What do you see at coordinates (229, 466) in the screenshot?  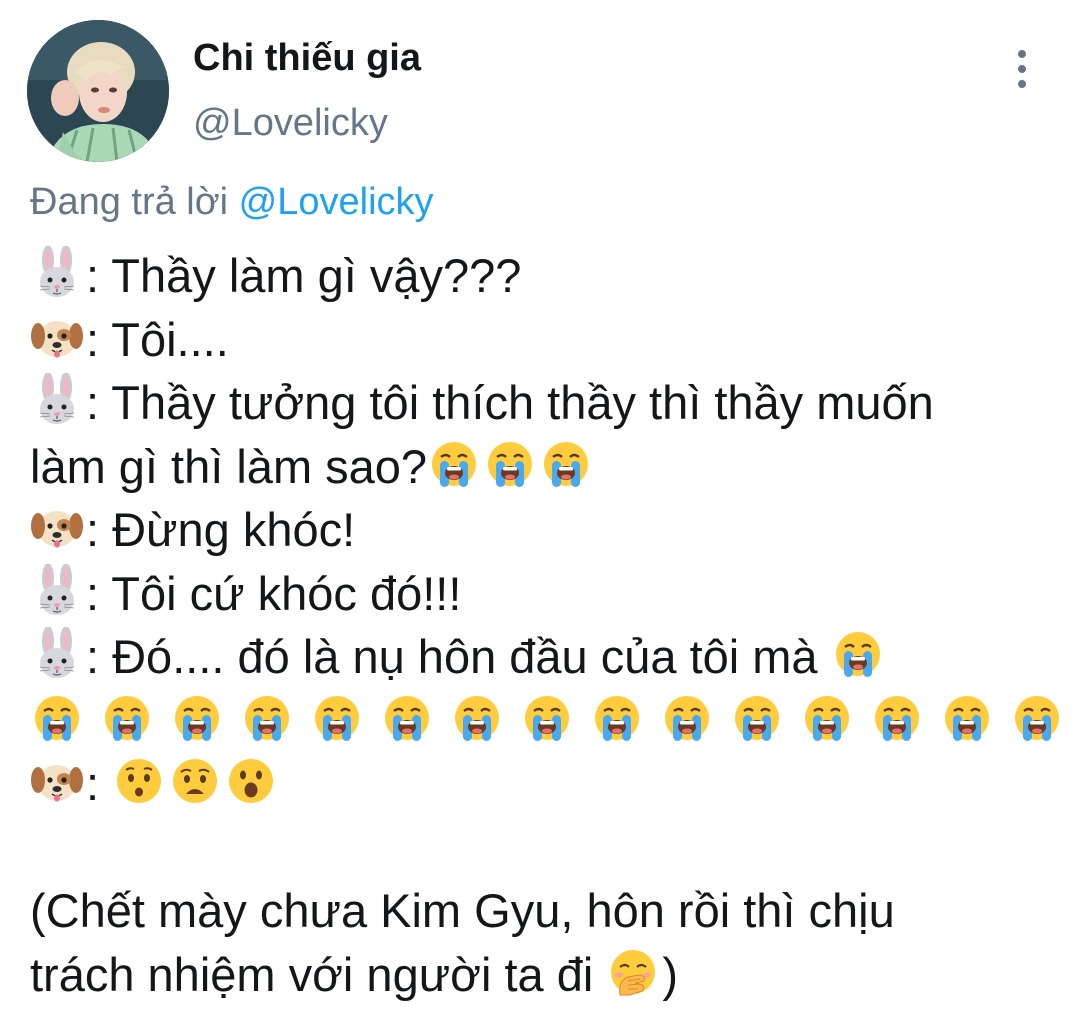 I see `tweet-line-text: làm gì thì làm sao?` at bounding box center [229, 466].